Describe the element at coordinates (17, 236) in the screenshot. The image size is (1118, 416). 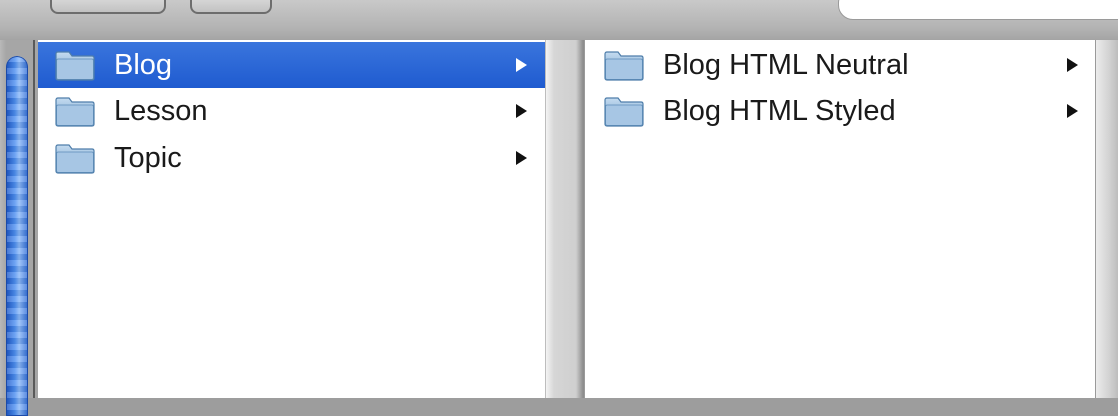
I see `scrollbar-thumb` at that location.